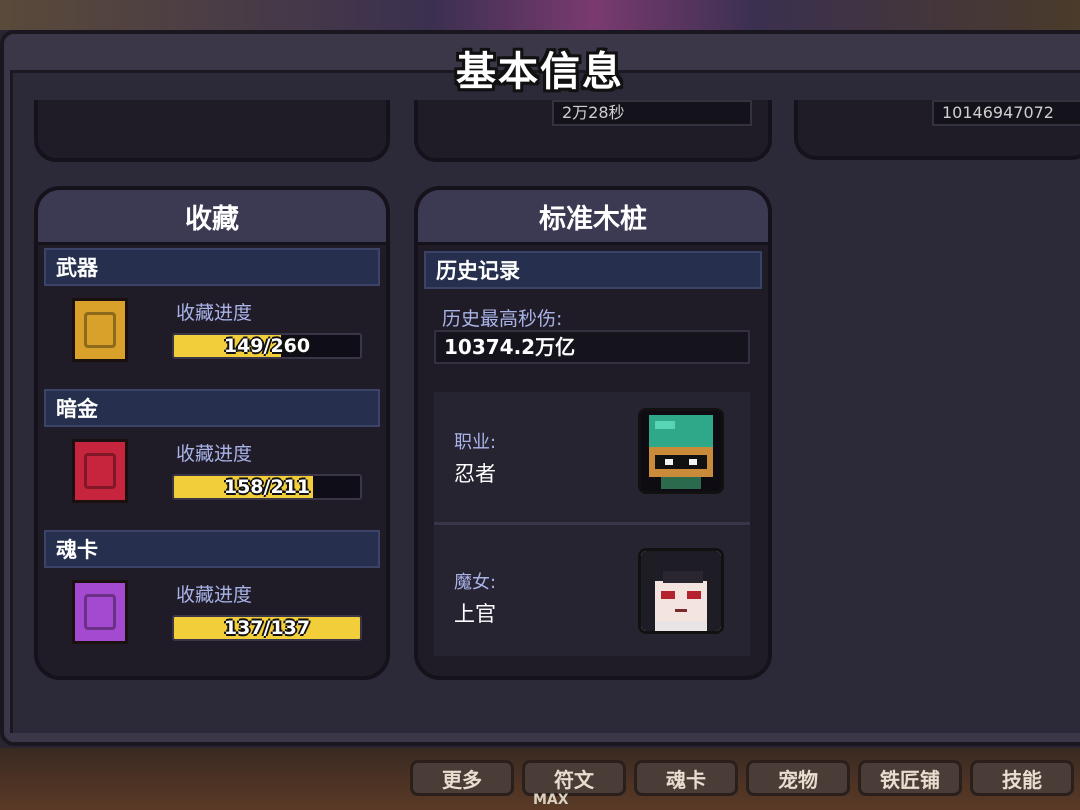 The image size is (1080, 810). I want to click on collection-card-header: 收藏, so click(212, 217).